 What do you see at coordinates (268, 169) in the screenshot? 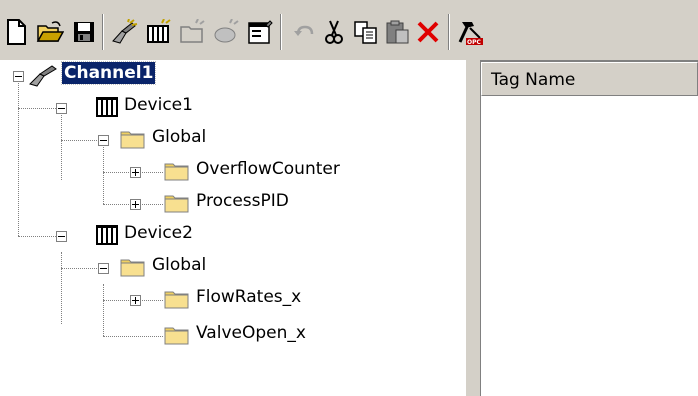
I see `tree-node-overflowcounter: OverflowCounter` at bounding box center [268, 169].